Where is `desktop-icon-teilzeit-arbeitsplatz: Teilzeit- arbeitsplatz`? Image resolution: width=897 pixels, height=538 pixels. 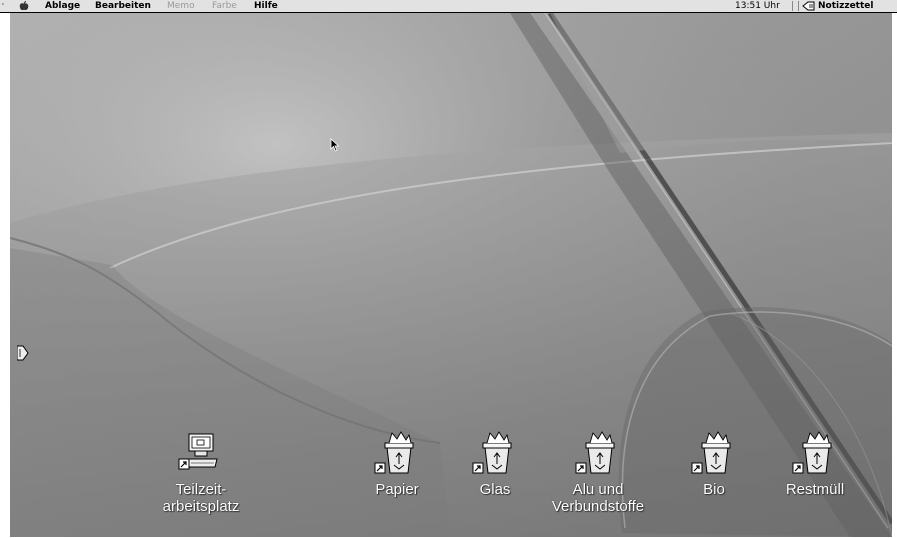 desktop-icon-teilzeit-arbeitsplatz: Teilzeit- arbeitsplatz is located at coordinates (201, 472).